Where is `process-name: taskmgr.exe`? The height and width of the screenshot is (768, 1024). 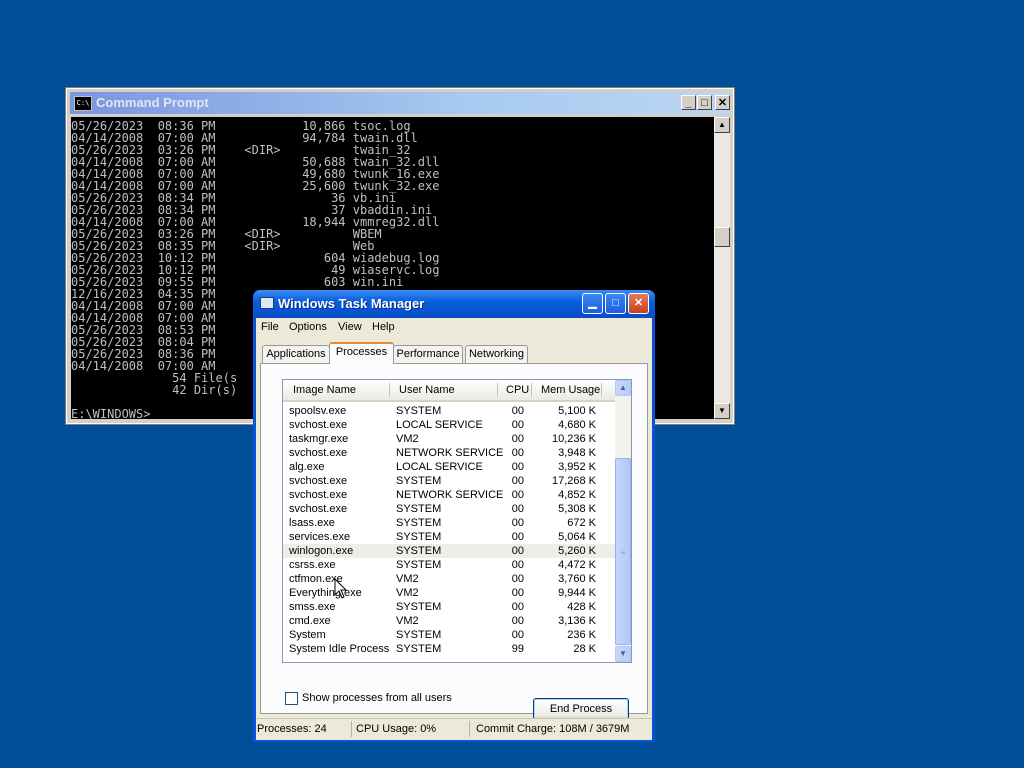 process-name: taskmgr.exe is located at coordinates (319, 439).